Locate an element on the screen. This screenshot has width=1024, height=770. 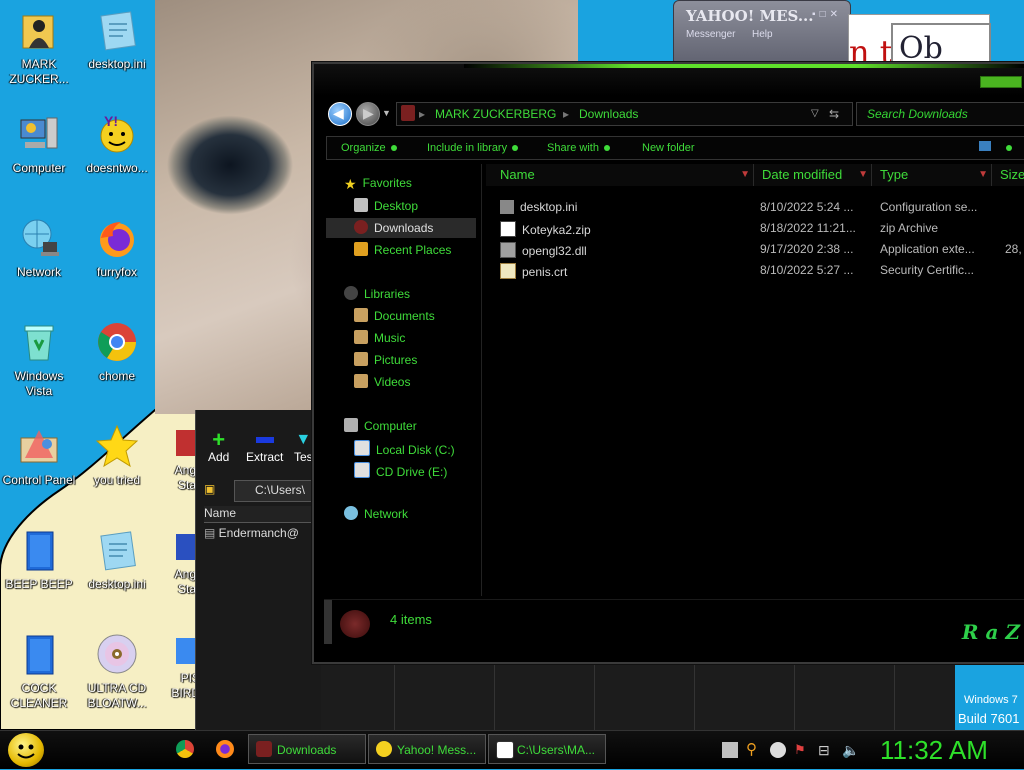
nav-recent-places: Recent Places is located at coordinates (402, 249).